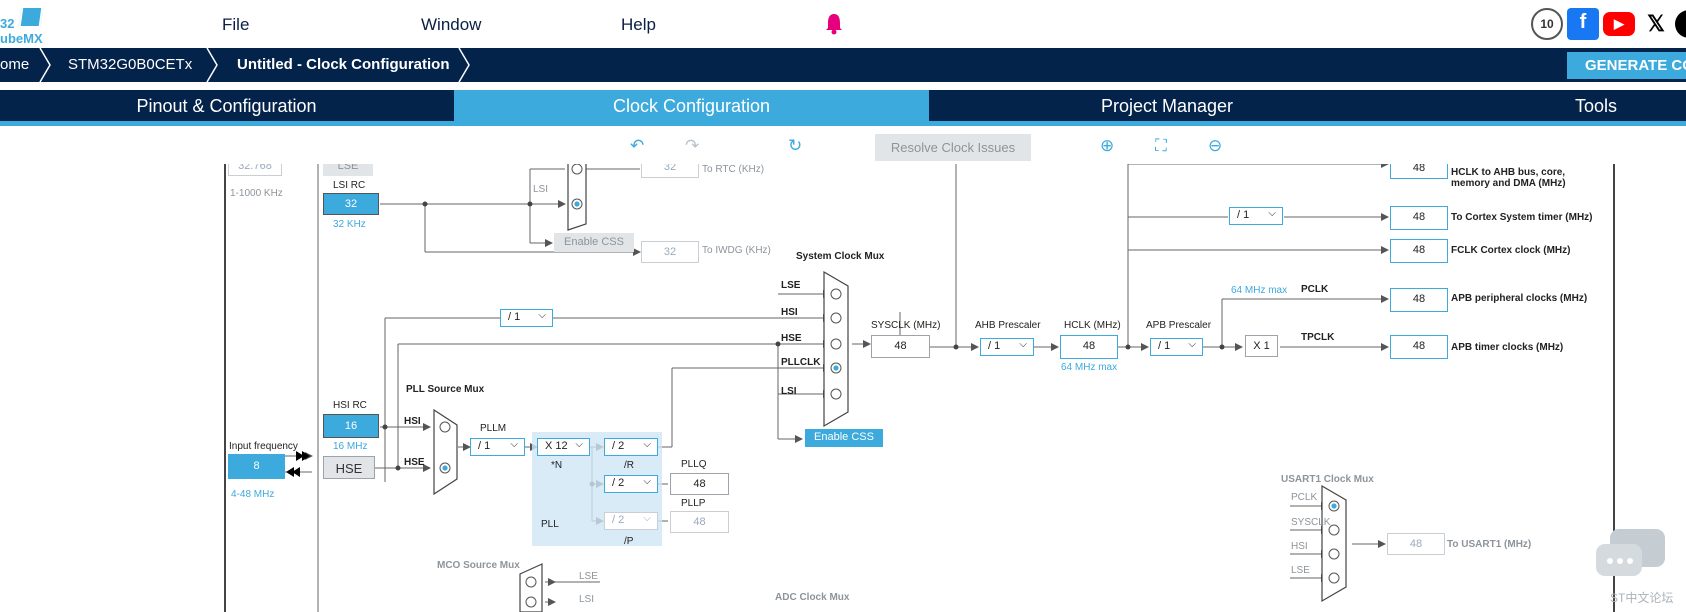  What do you see at coordinates (514, 317) in the screenshot?
I see `hsi-divider-value: / 1` at bounding box center [514, 317].